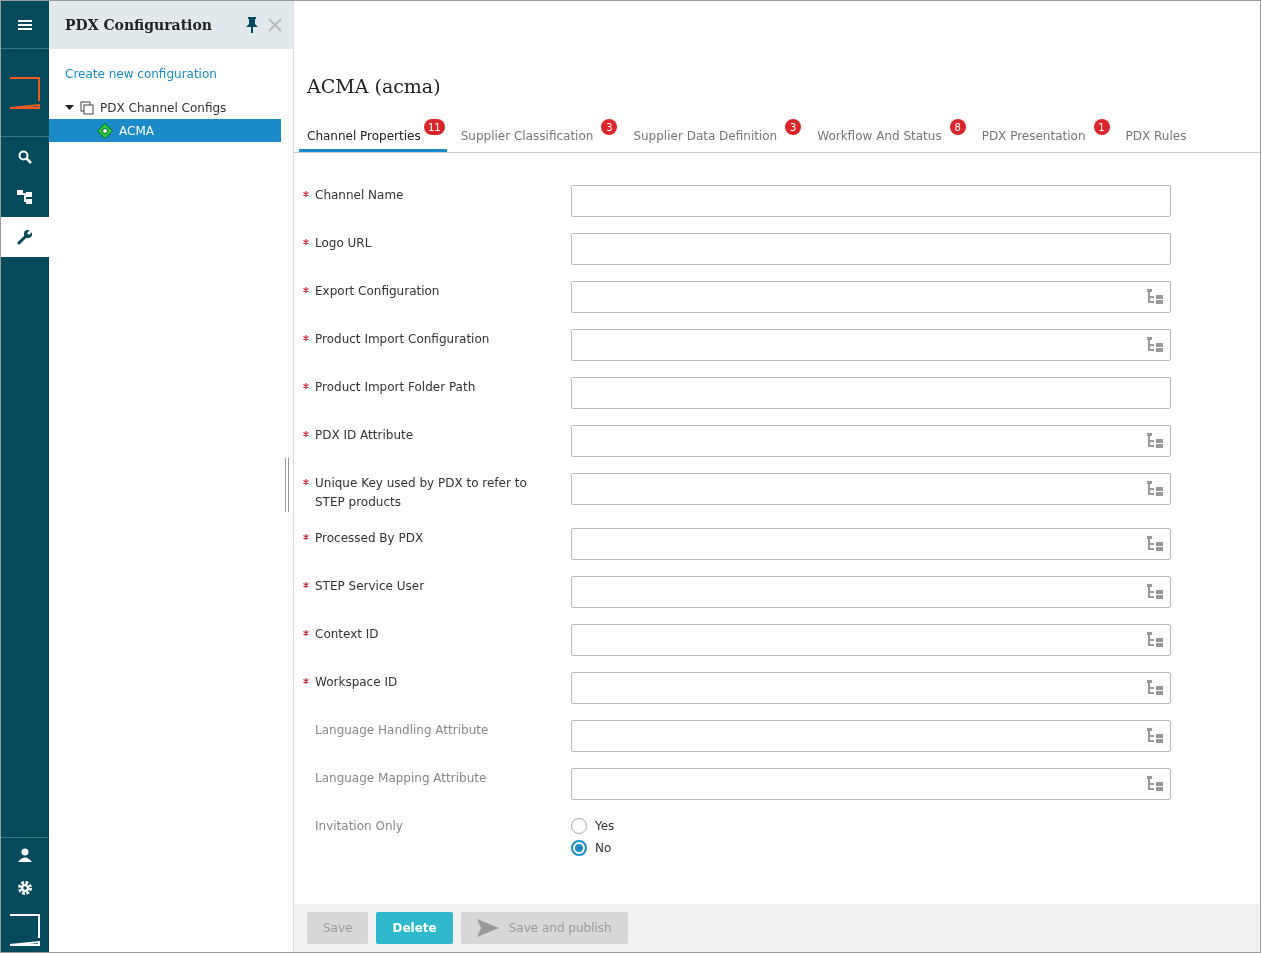 This screenshot has width=1261, height=953. Describe the element at coordinates (25, 157) in the screenshot. I see `search-icon` at that location.